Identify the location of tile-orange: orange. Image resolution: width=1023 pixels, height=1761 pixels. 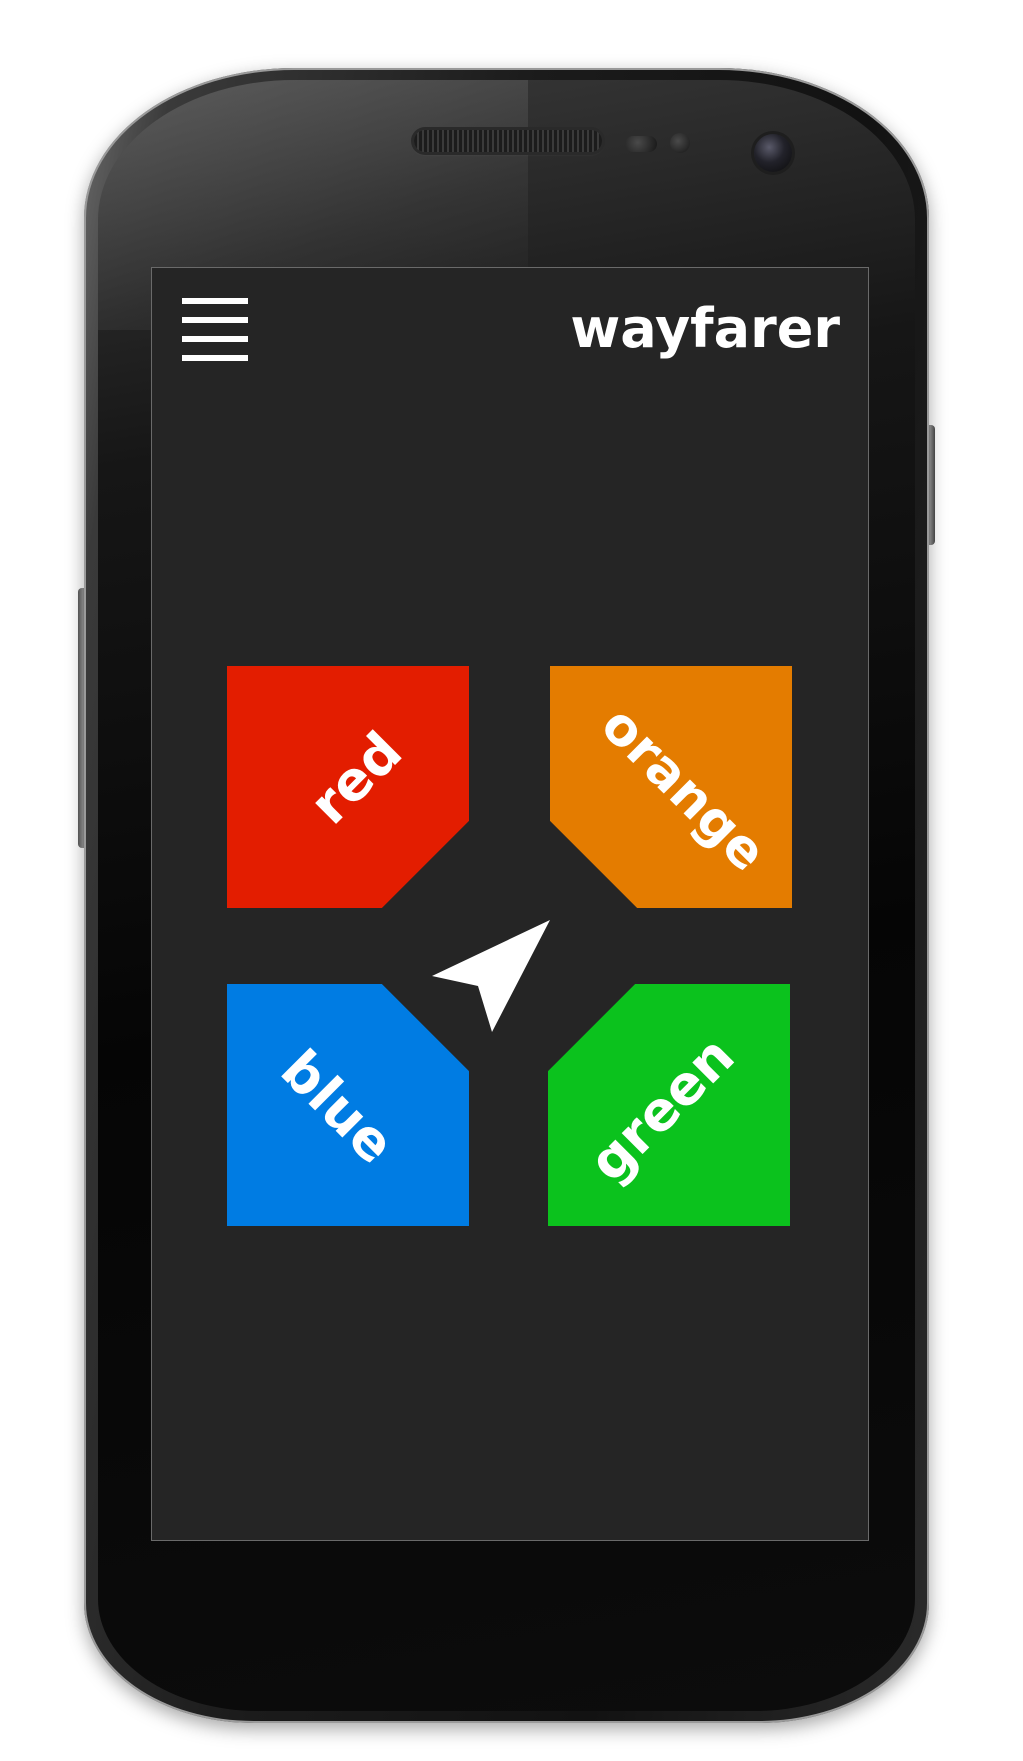
(671, 787).